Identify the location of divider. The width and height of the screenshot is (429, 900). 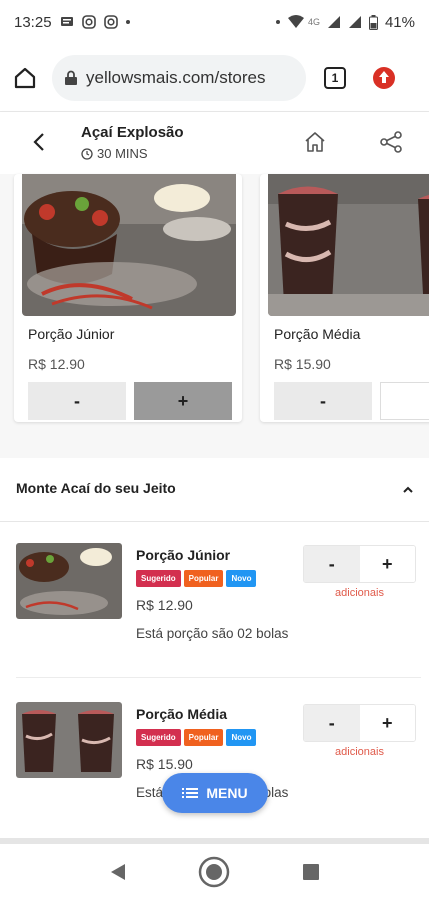
(218, 677).